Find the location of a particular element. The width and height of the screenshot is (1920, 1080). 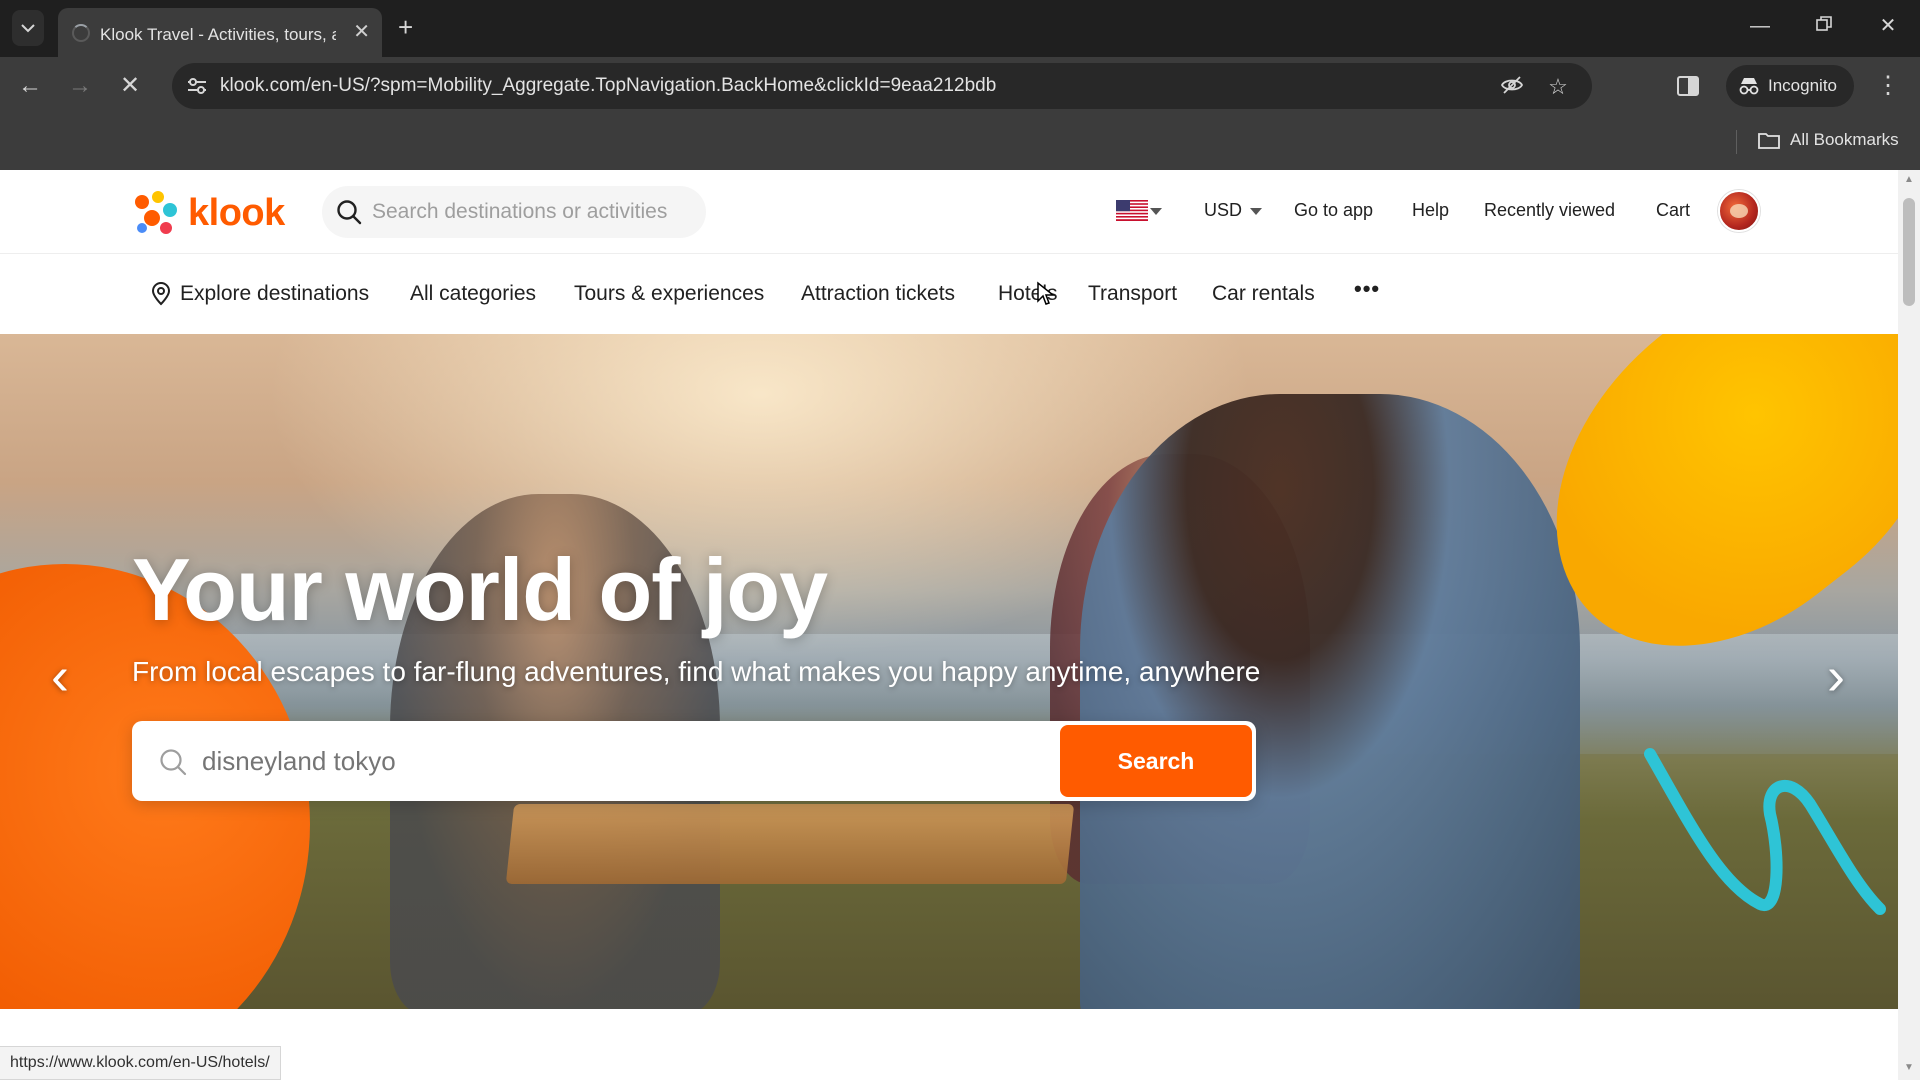

us-flag-icon is located at coordinates (1132, 210).